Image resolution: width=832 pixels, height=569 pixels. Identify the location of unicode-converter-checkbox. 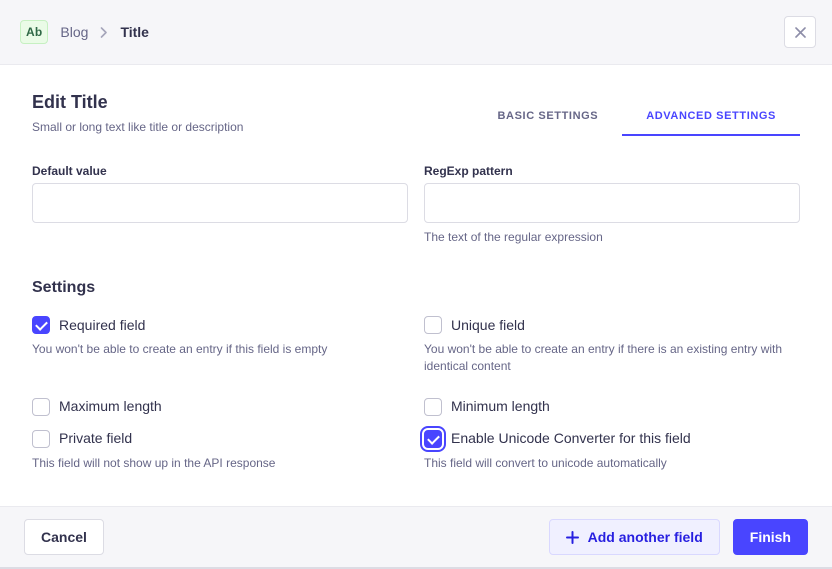
(433, 438).